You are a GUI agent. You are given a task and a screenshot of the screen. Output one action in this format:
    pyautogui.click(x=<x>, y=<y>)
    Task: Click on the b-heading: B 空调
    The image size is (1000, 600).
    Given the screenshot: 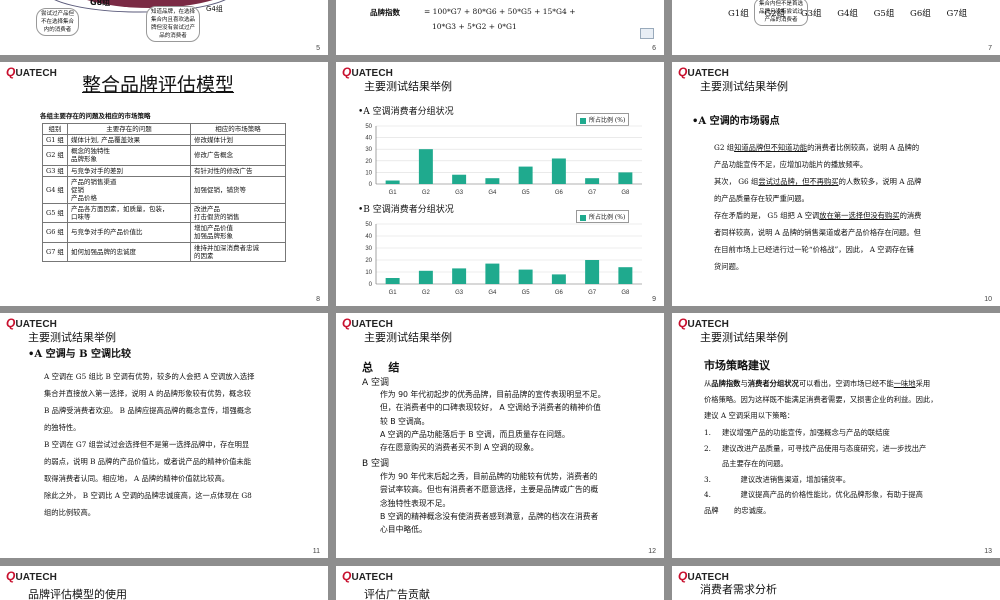 What is the action you would take?
    pyautogui.click(x=376, y=464)
    